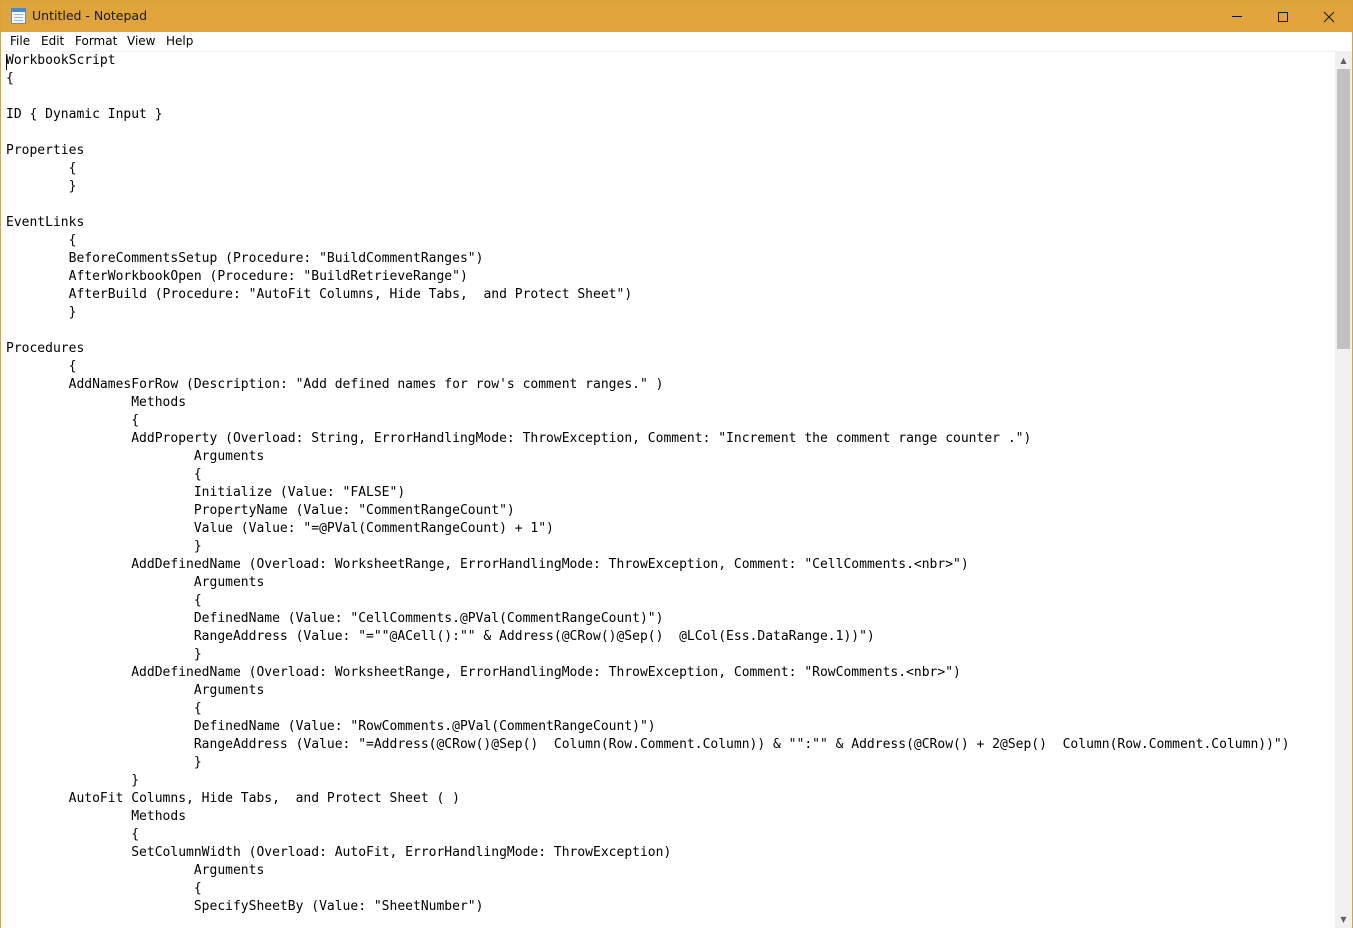 The image size is (1353, 928). Describe the element at coordinates (52, 41) in the screenshot. I see `menu-edit: Edit` at that location.